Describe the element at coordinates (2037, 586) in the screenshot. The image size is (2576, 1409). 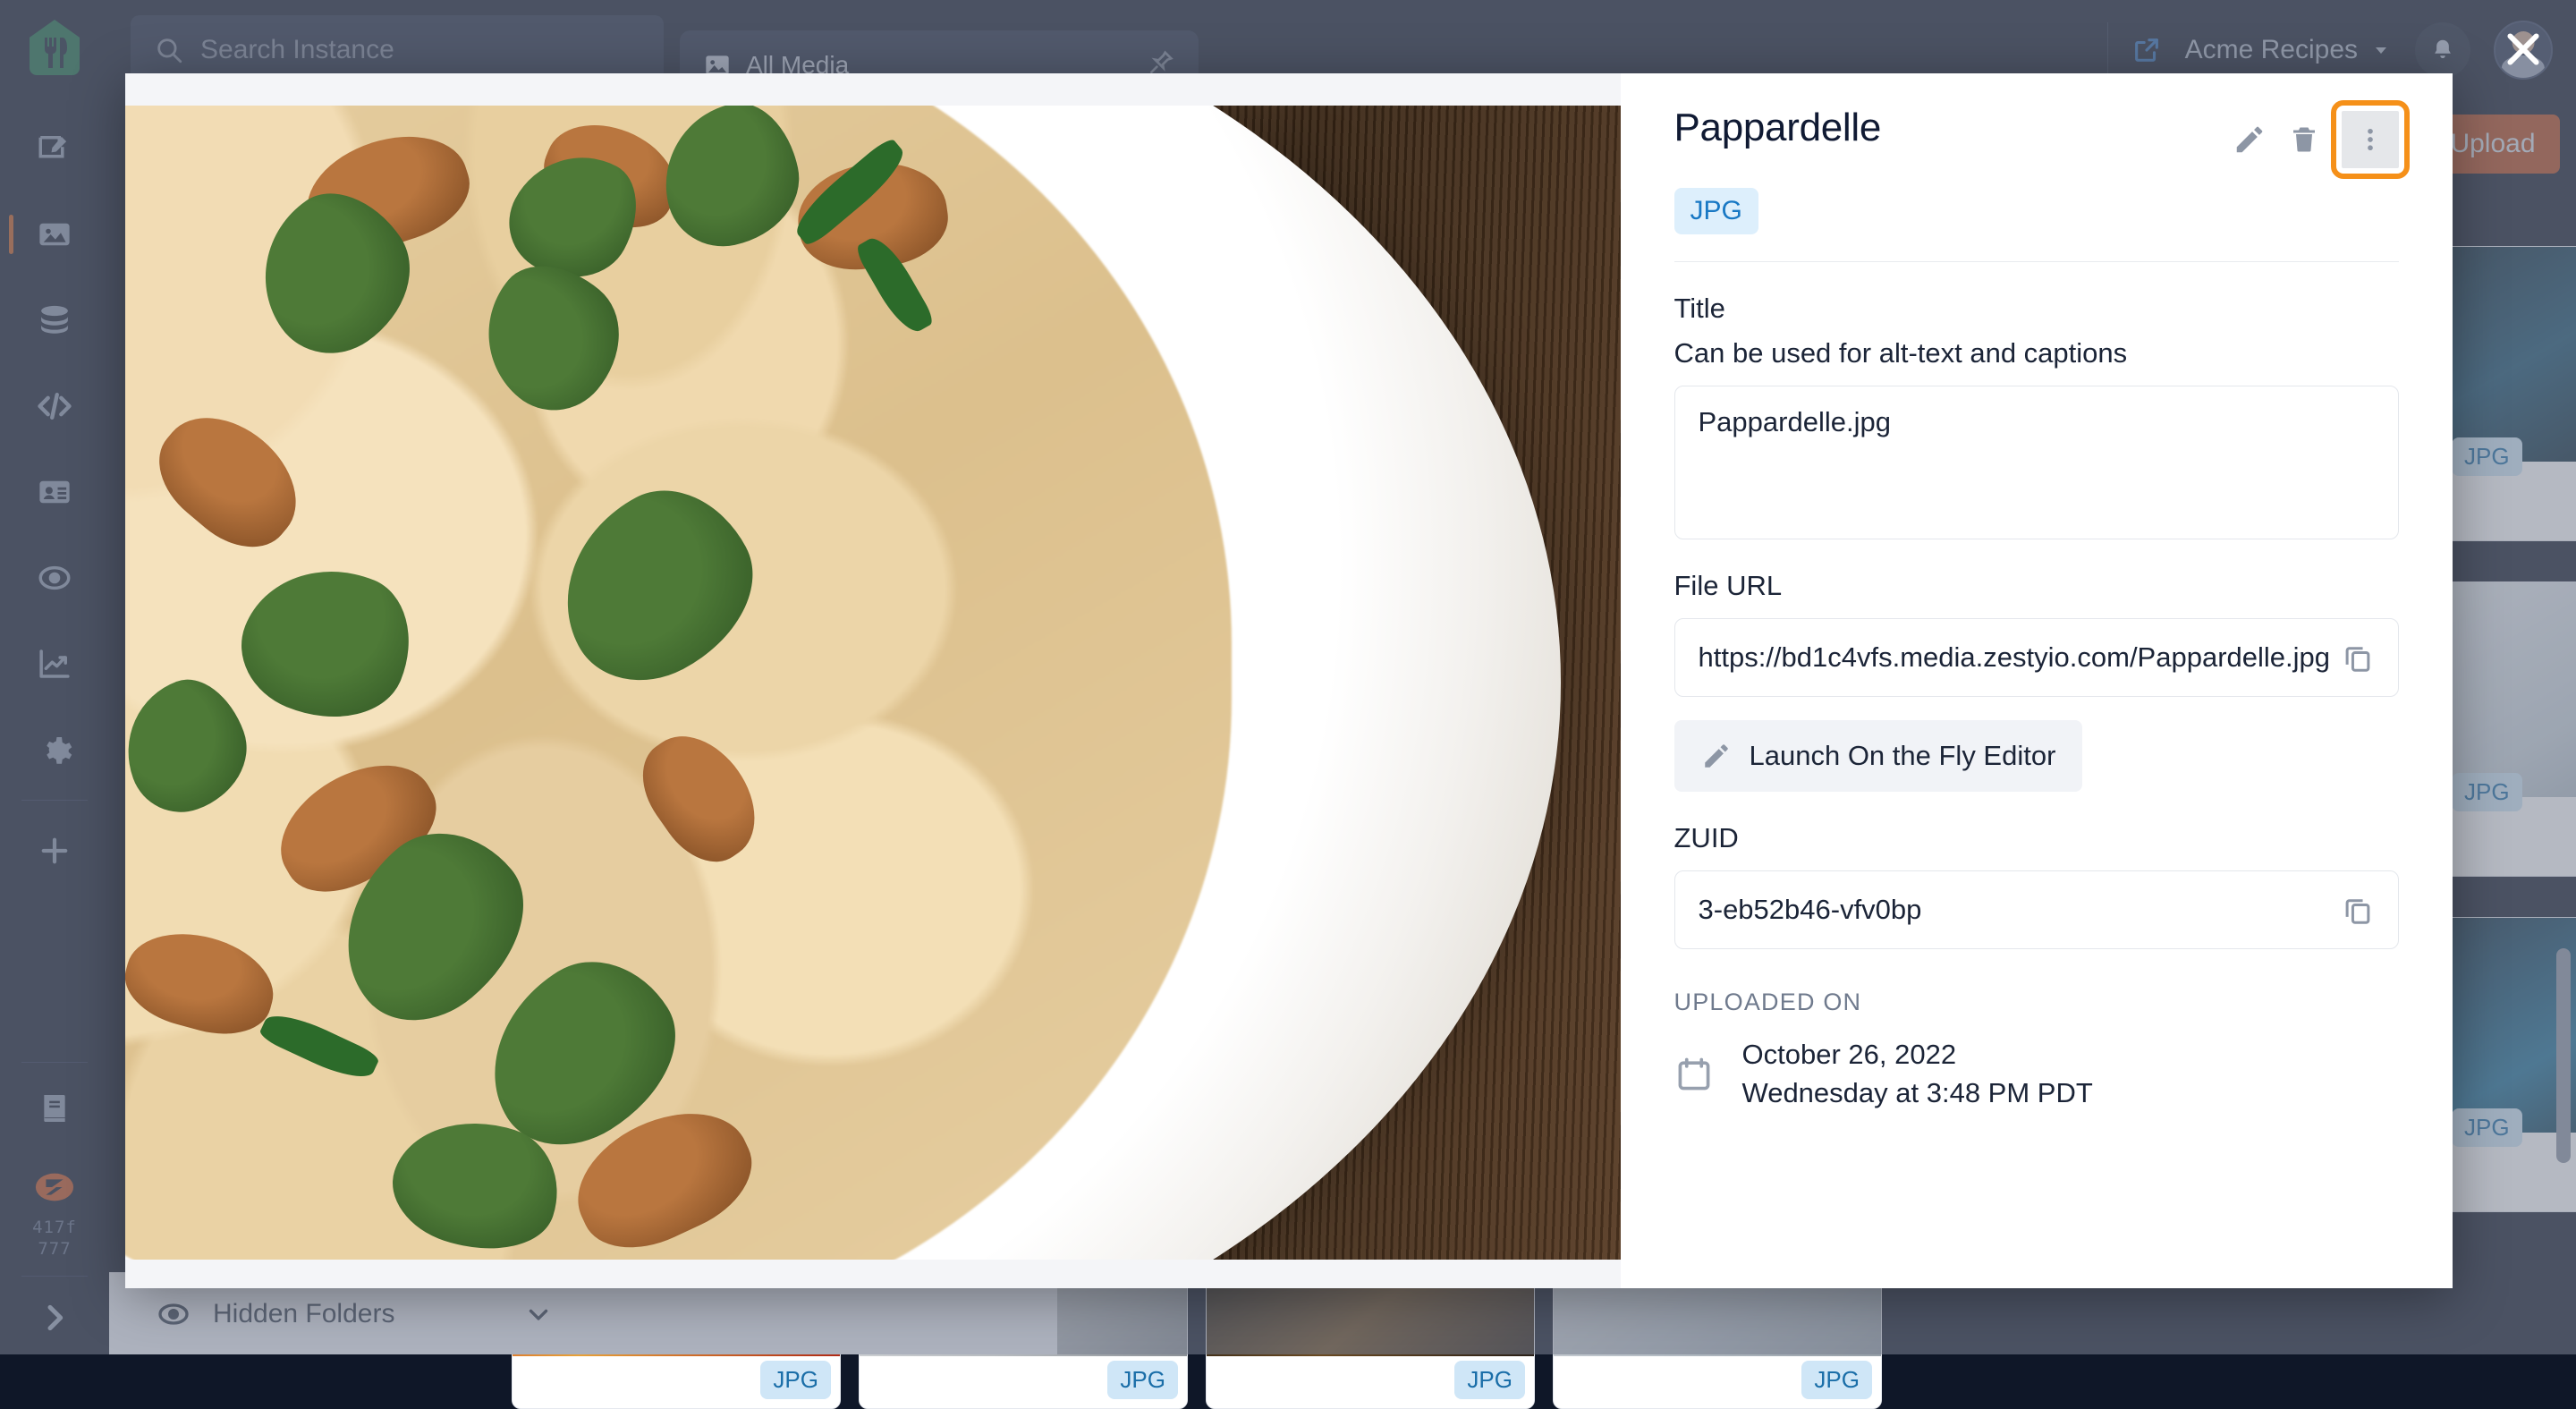
I see `file-url-label: File URL` at that location.